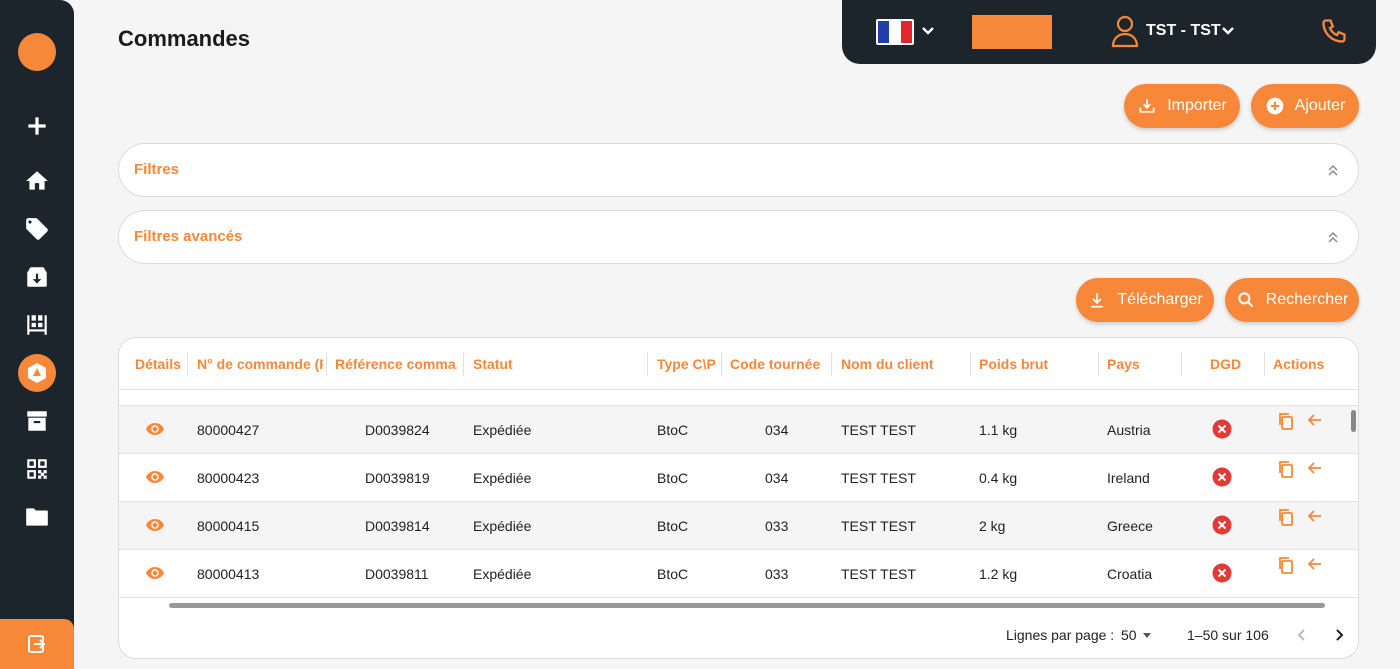  I want to click on import-icon, so click(1147, 106).